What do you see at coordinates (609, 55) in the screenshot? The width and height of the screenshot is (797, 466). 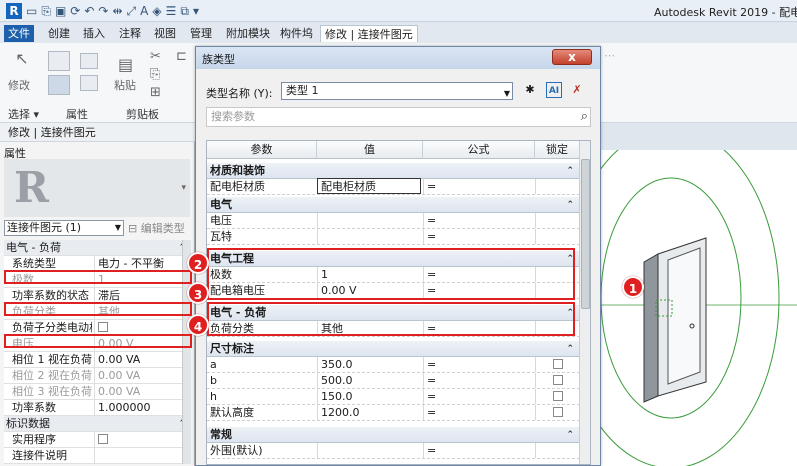 I see `ribbon-overflow-icon: ⋯` at bounding box center [609, 55].